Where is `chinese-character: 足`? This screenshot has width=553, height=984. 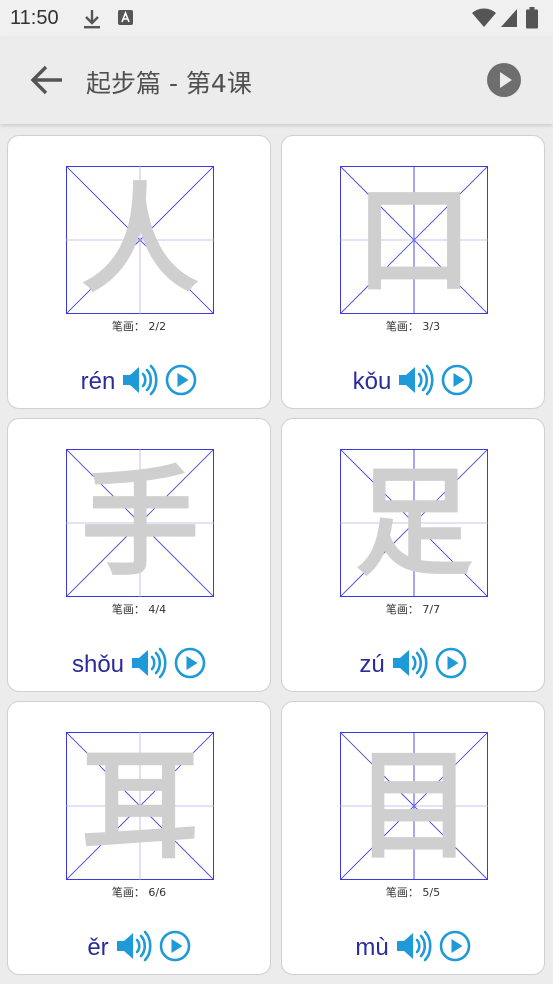 chinese-character: 足 is located at coordinates (413, 523).